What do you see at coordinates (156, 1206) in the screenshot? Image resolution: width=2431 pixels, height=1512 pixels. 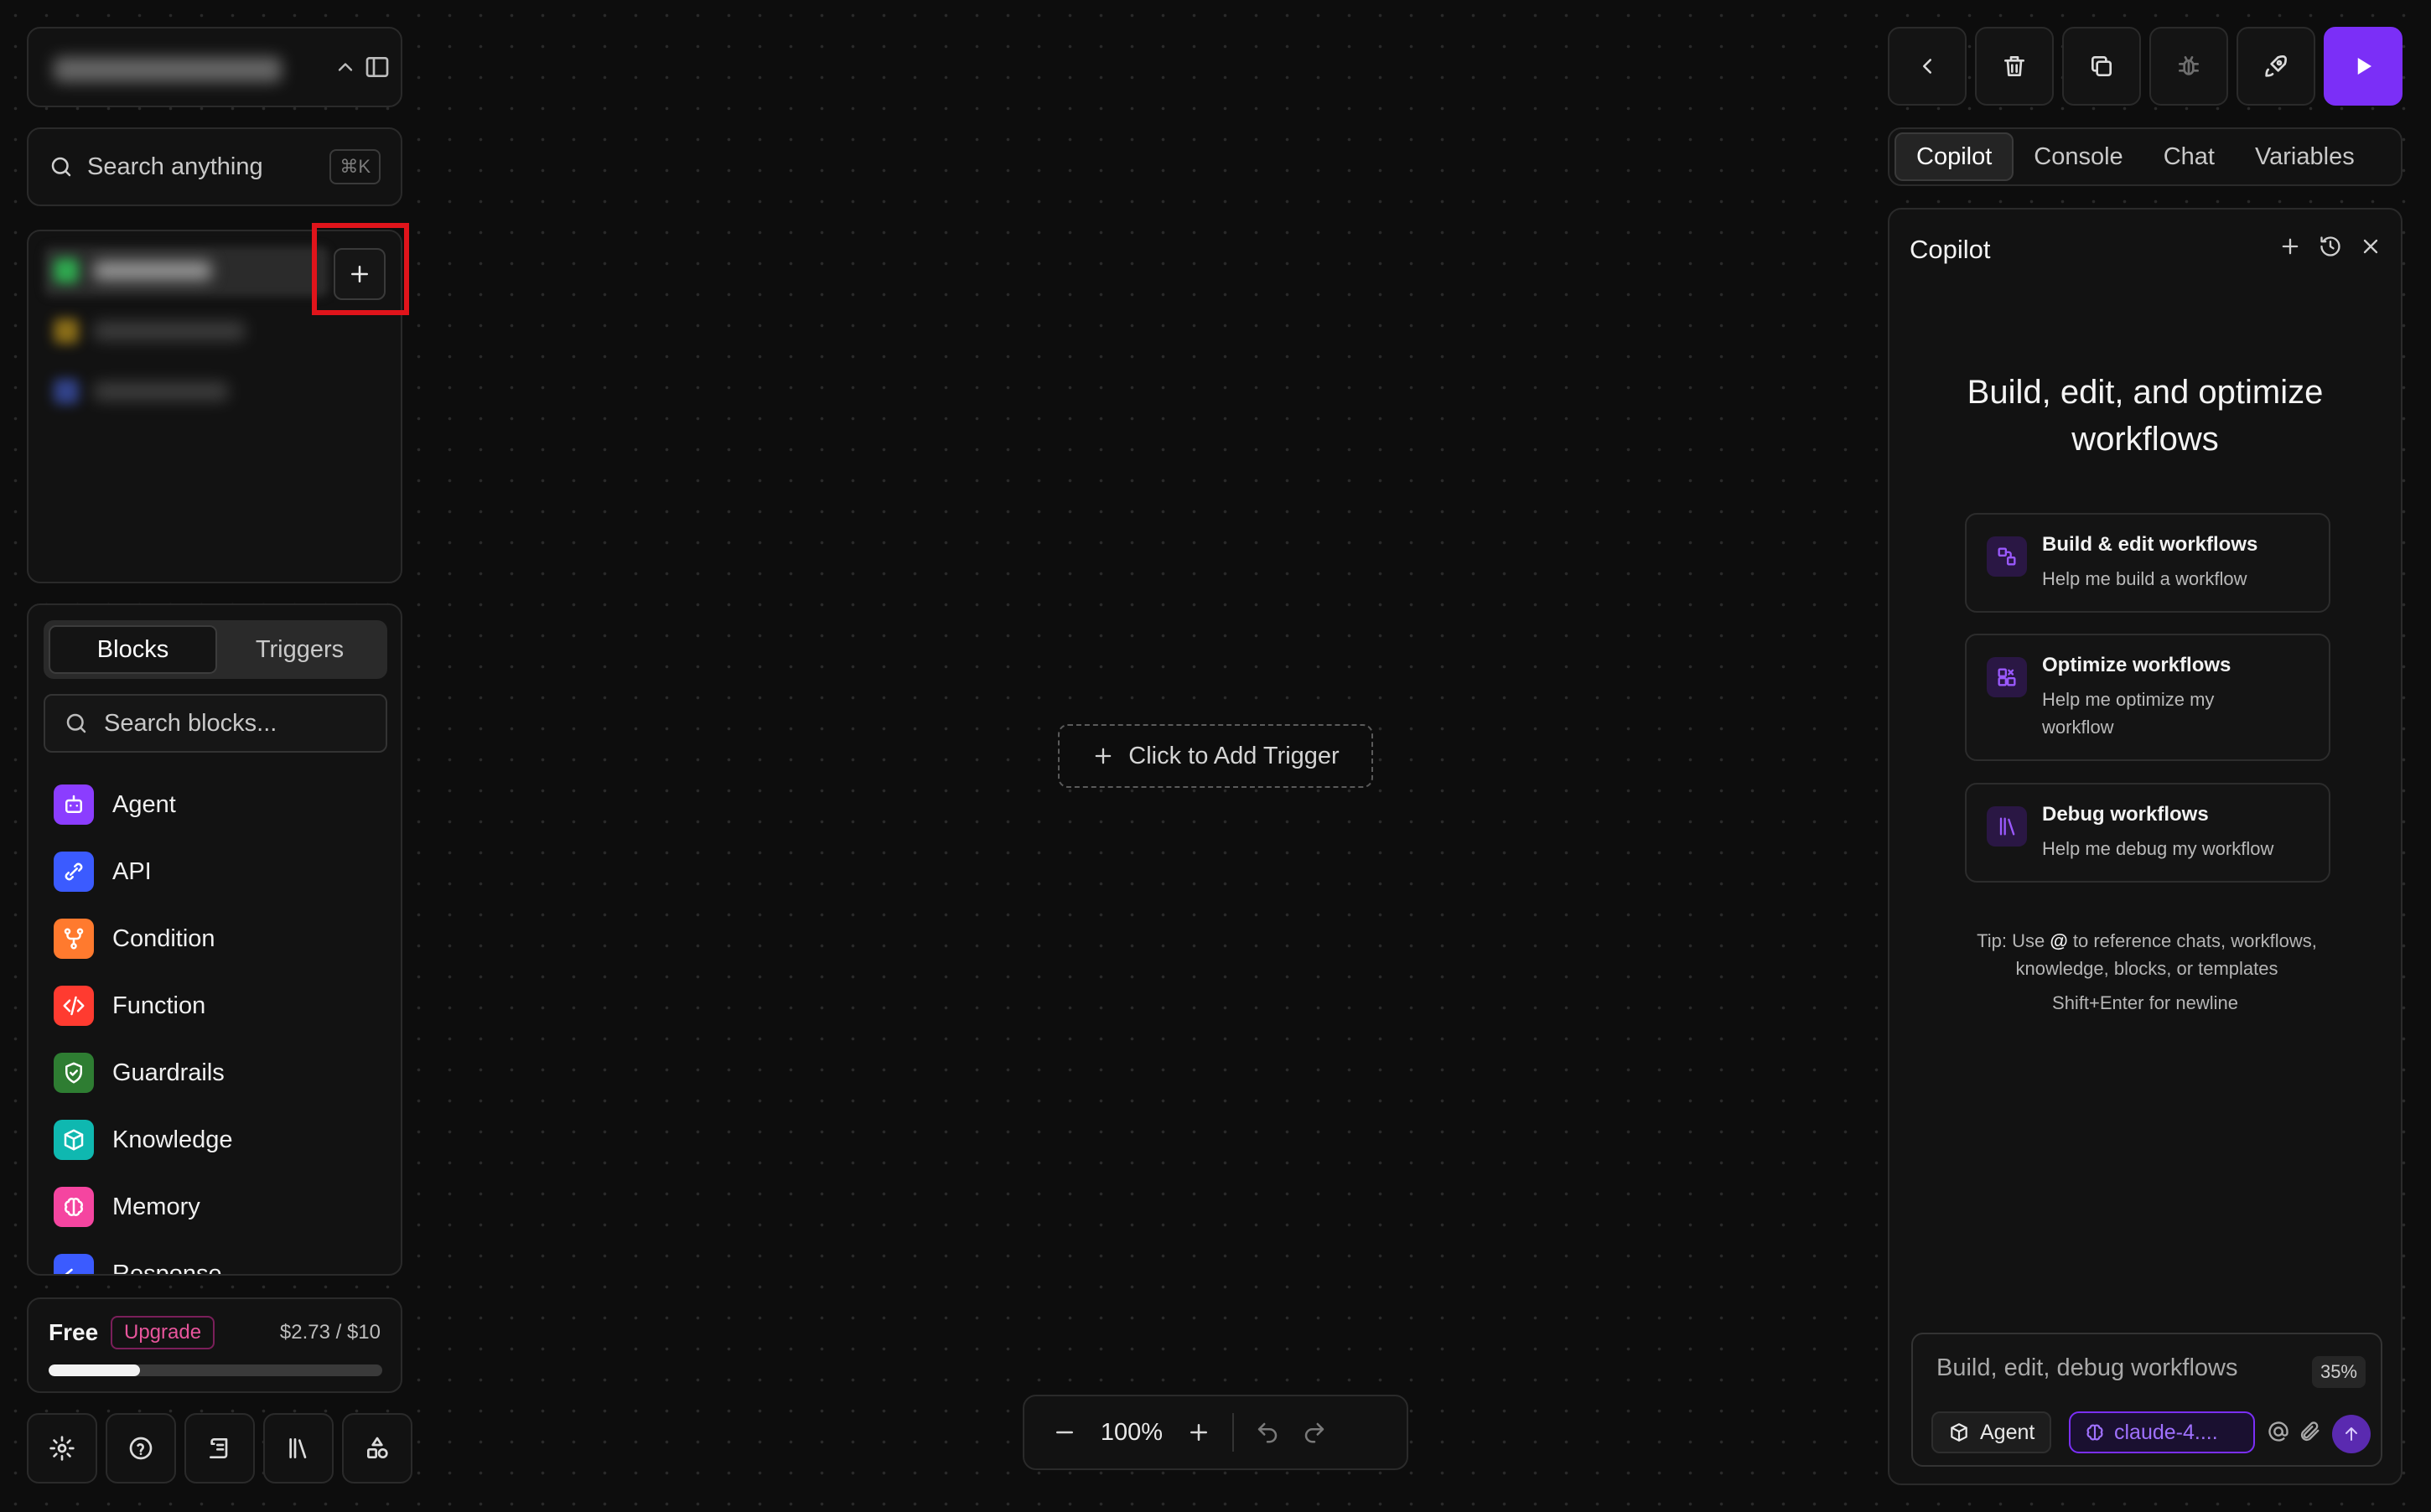 I see `block-label: Memory` at bounding box center [156, 1206].